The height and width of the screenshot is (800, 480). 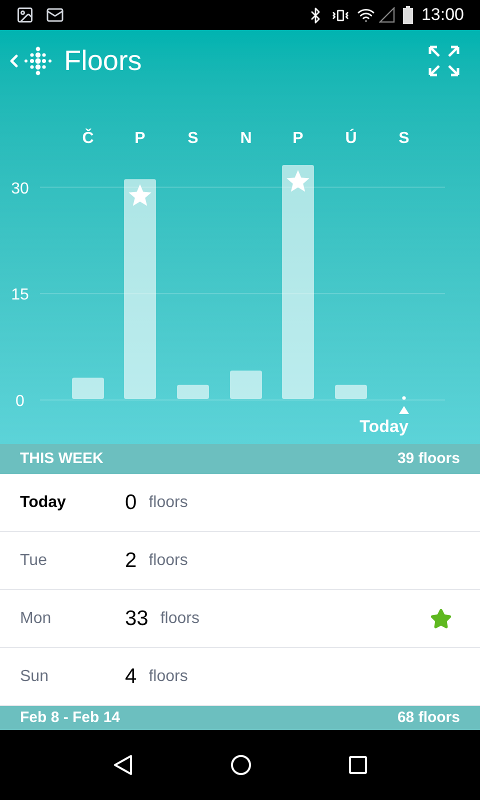 What do you see at coordinates (36, 618) in the screenshot?
I see `day-name: Mon` at bounding box center [36, 618].